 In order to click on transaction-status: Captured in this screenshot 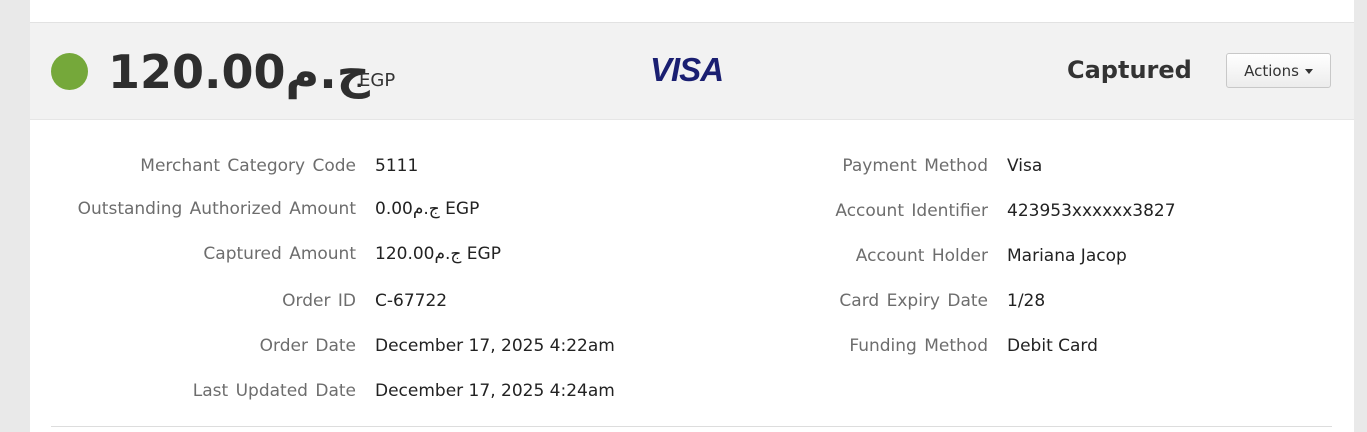, I will do `click(1129, 70)`.